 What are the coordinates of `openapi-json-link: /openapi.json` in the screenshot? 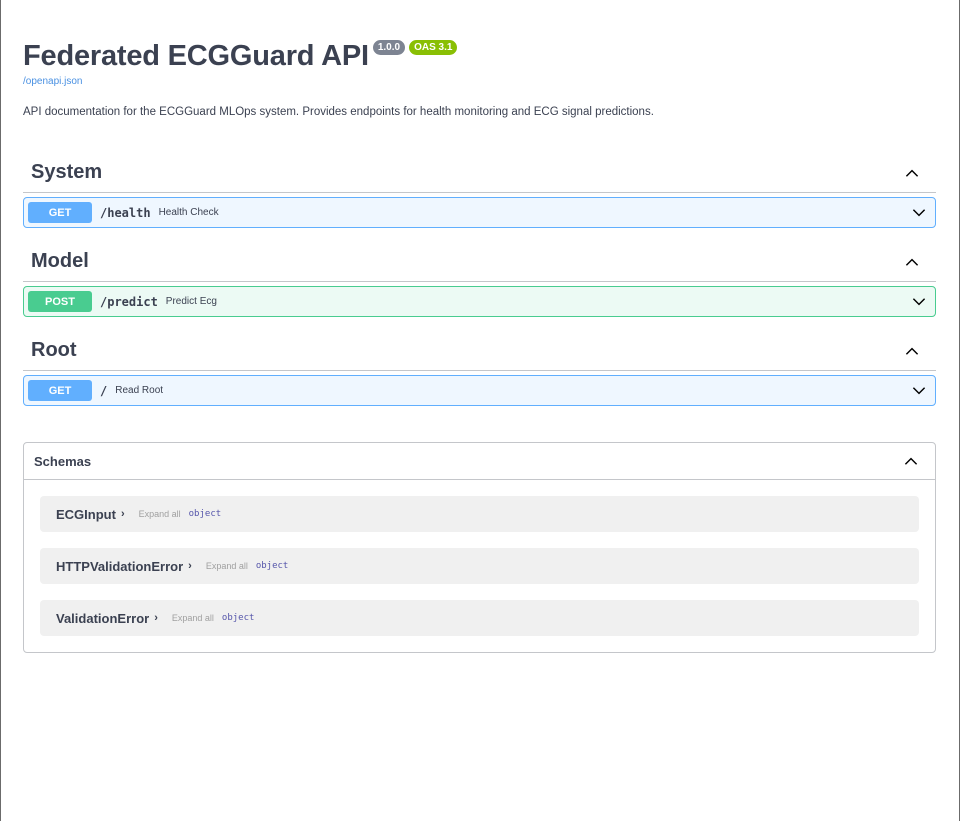 It's located at (479, 81).